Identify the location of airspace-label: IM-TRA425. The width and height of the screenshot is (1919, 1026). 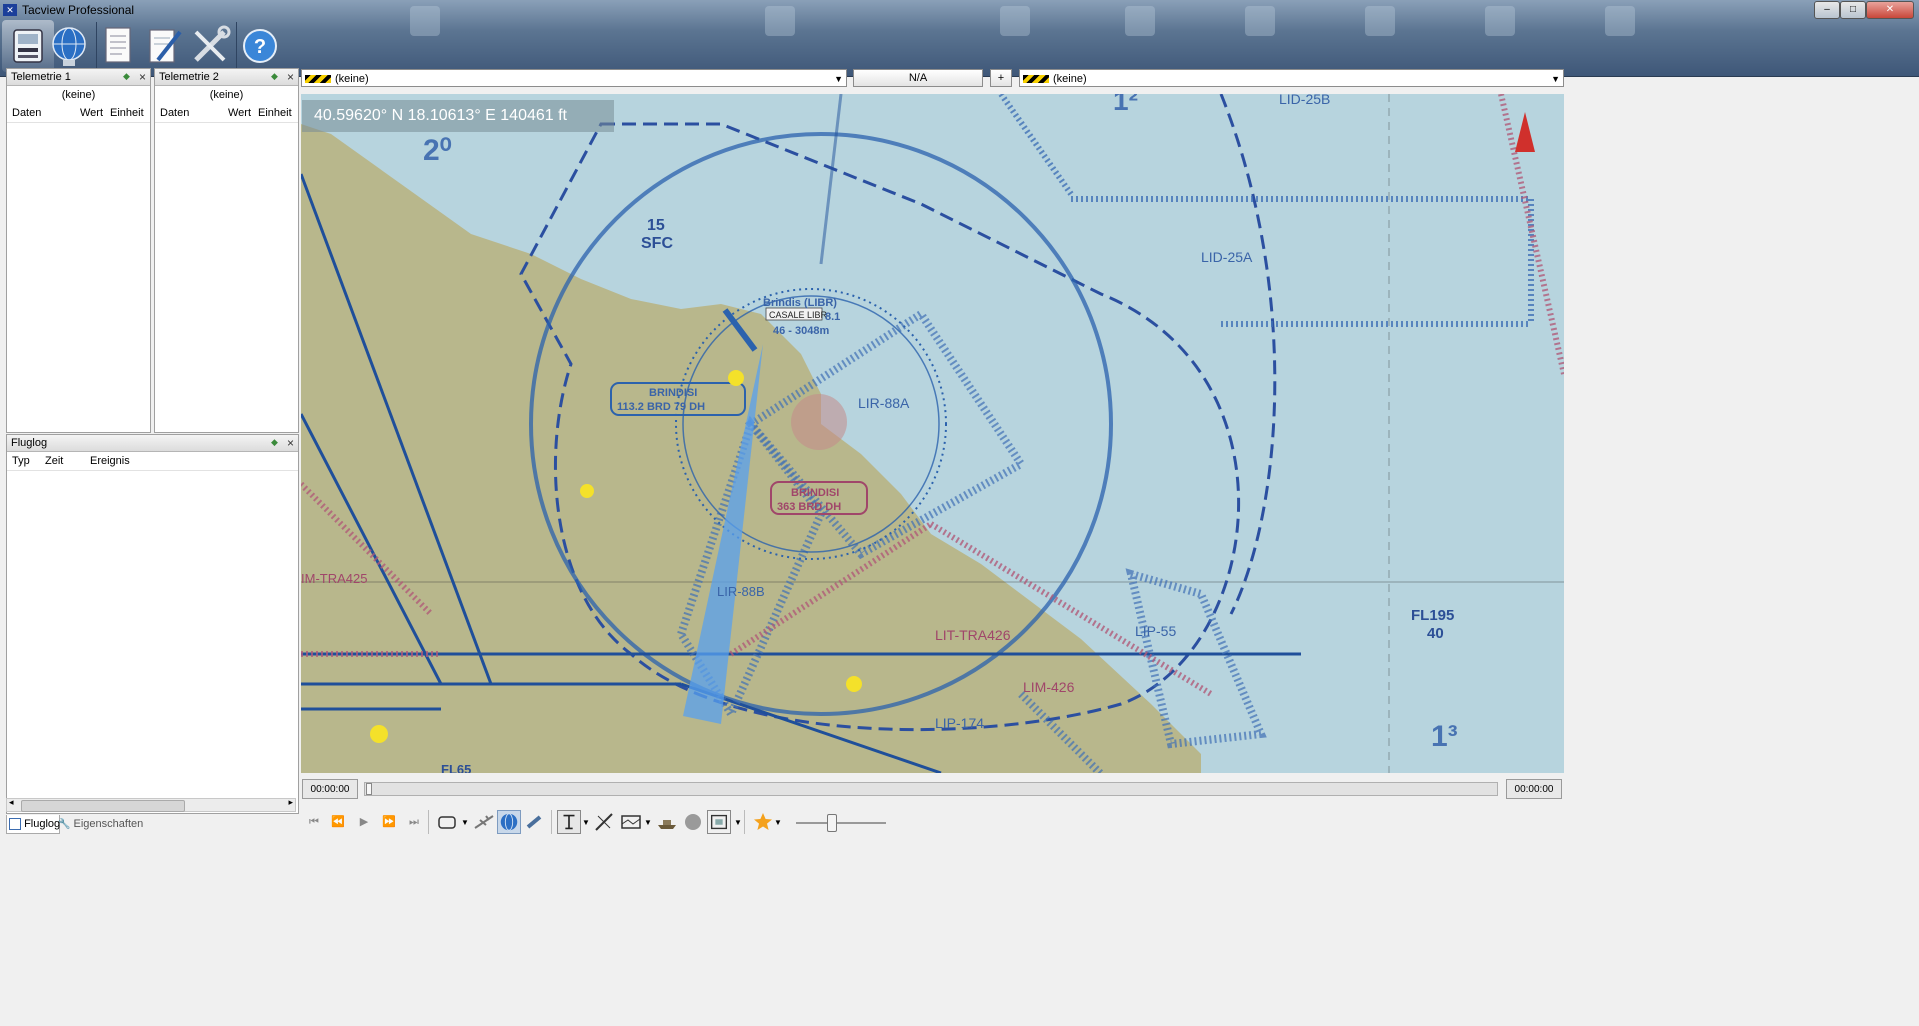
(334, 578).